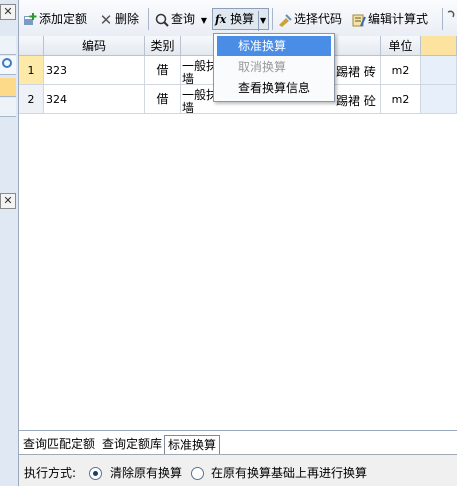 The height and width of the screenshot is (486, 457). Describe the element at coordinates (289, 472) in the screenshot. I see `radio-convert-on-existing-label: 在原有换算基础上再进行换算` at that location.